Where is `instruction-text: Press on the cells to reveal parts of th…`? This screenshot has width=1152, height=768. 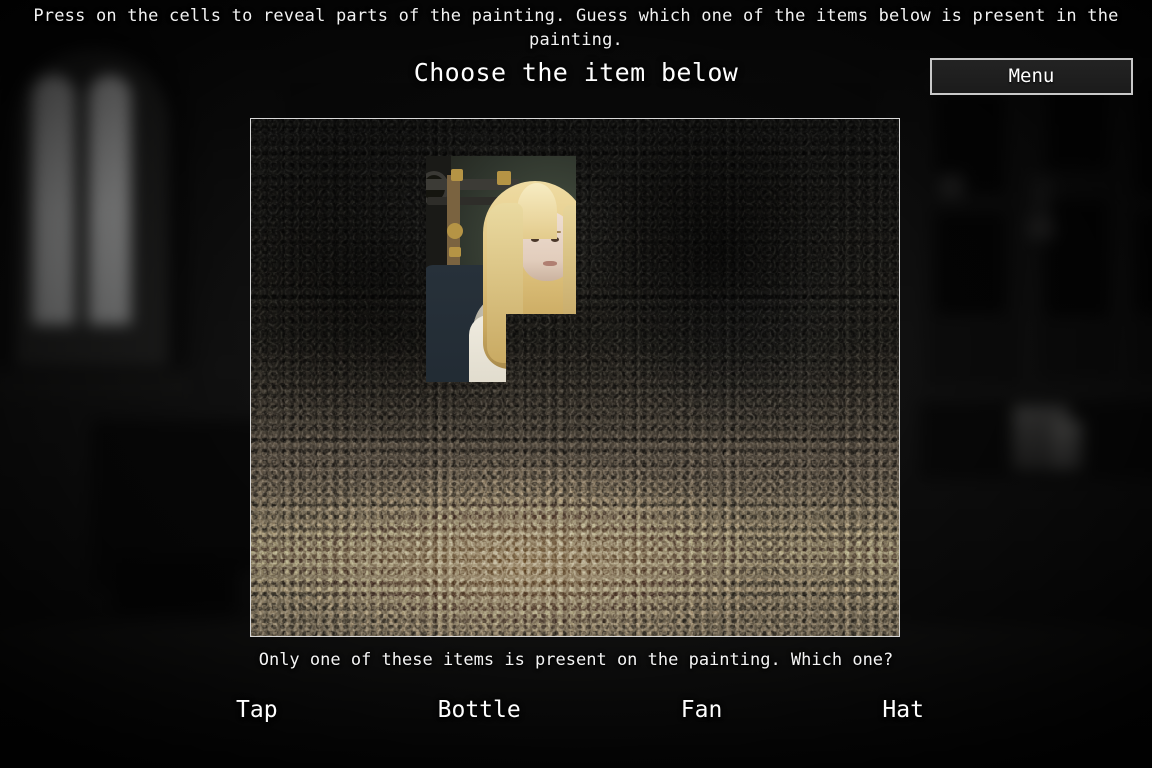 instruction-text: Press on the cells to reveal parts of th… is located at coordinates (576, 28).